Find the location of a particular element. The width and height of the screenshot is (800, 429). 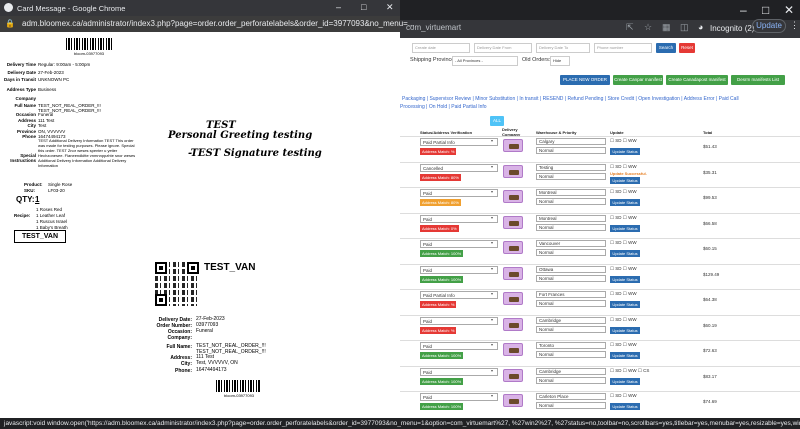

sidebar-icon: ◫ is located at coordinates (684, 27).